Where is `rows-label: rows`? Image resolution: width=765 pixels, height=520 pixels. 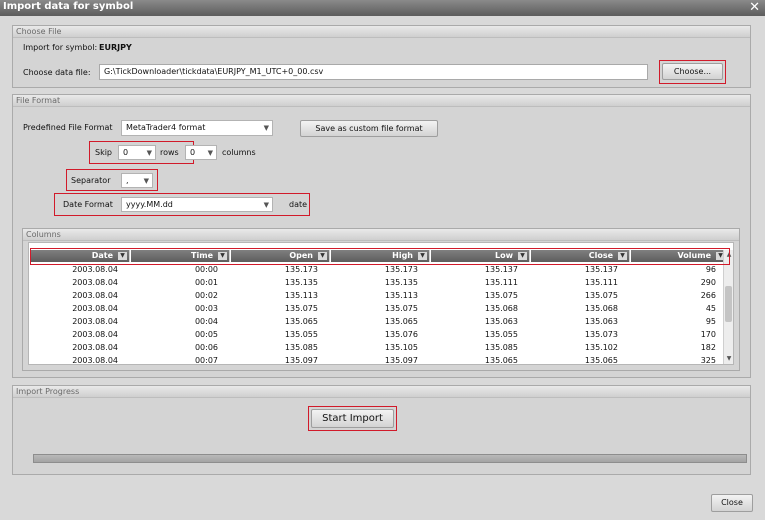 rows-label: rows is located at coordinates (169, 152).